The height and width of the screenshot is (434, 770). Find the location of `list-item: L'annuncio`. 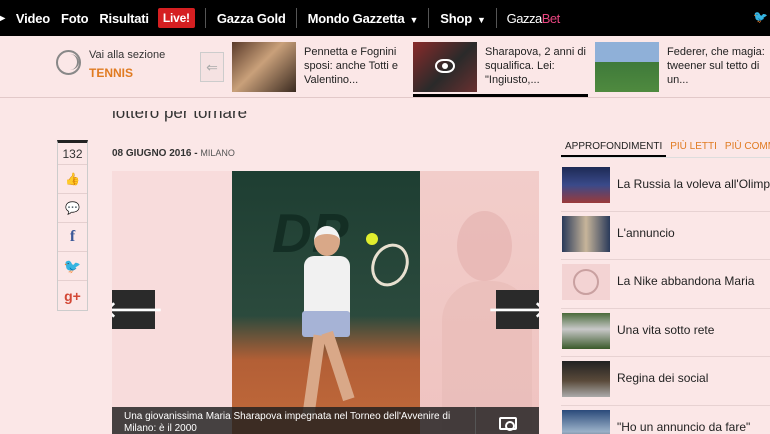

list-item: L'annuncio is located at coordinates (665, 236).